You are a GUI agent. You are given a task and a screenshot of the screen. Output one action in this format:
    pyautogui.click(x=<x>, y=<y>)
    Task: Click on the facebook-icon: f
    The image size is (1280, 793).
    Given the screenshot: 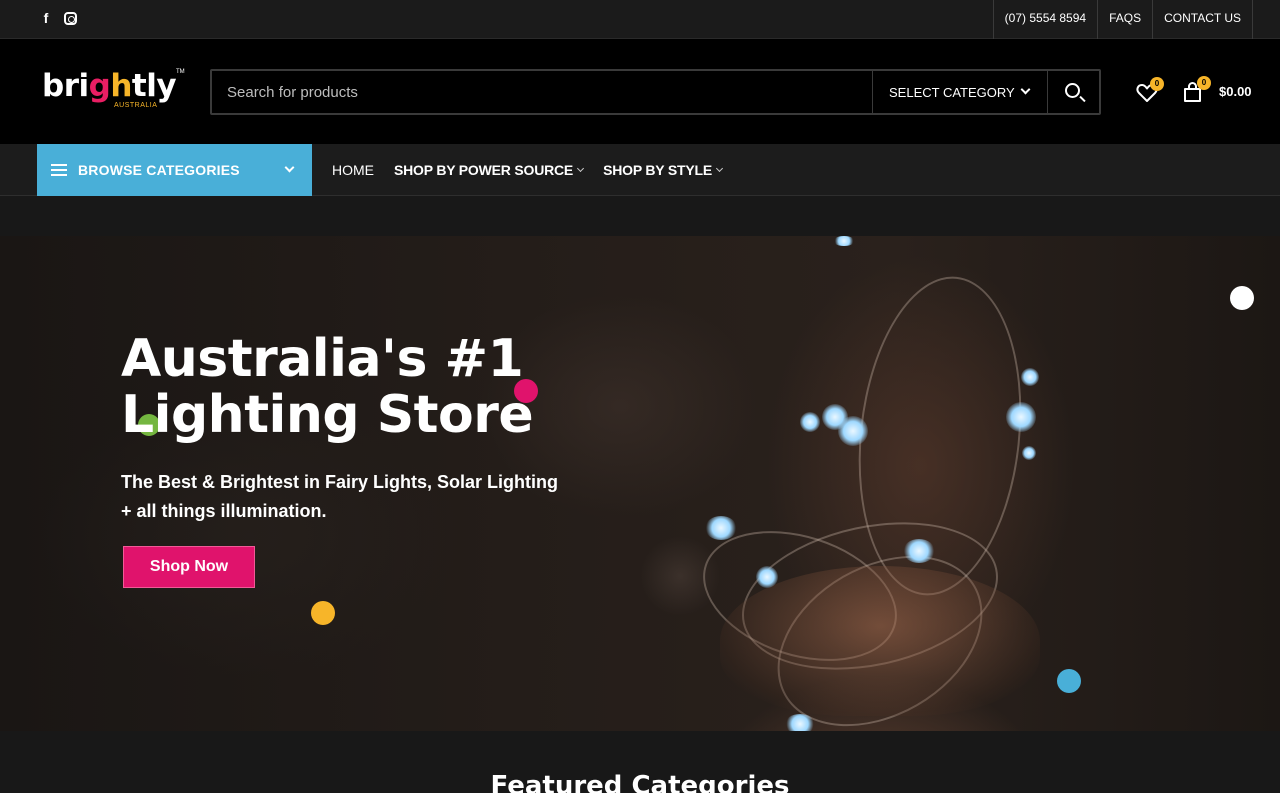 What is the action you would take?
    pyautogui.click(x=46, y=18)
    